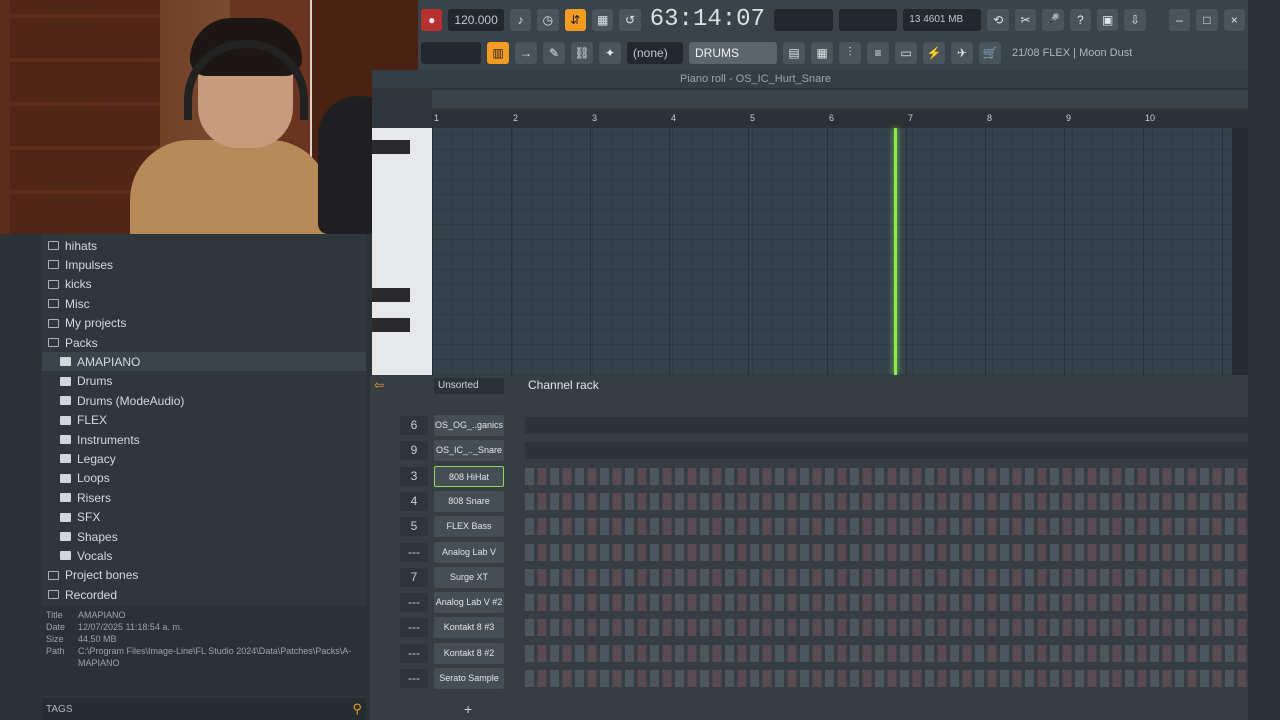 The width and height of the screenshot is (1280, 720). What do you see at coordinates (414, 577) in the screenshot?
I see `channel-mixer-track: 7` at bounding box center [414, 577].